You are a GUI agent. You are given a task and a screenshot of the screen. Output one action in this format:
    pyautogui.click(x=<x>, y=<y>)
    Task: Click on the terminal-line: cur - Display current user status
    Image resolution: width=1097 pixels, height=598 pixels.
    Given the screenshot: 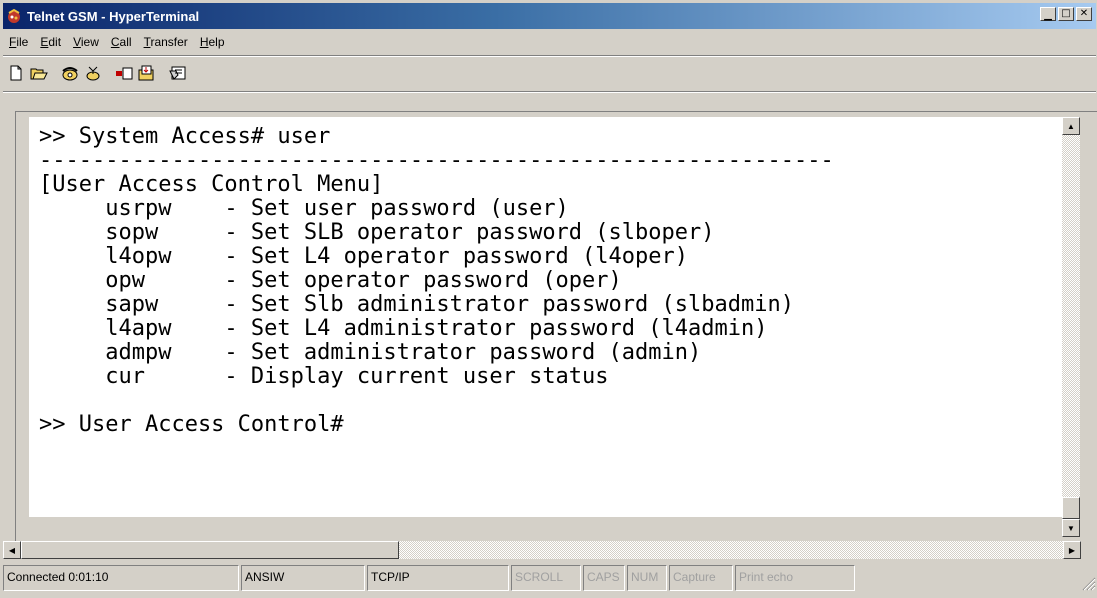 What is the action you would take?
    pyautogui.click(x=324, y=376)
    